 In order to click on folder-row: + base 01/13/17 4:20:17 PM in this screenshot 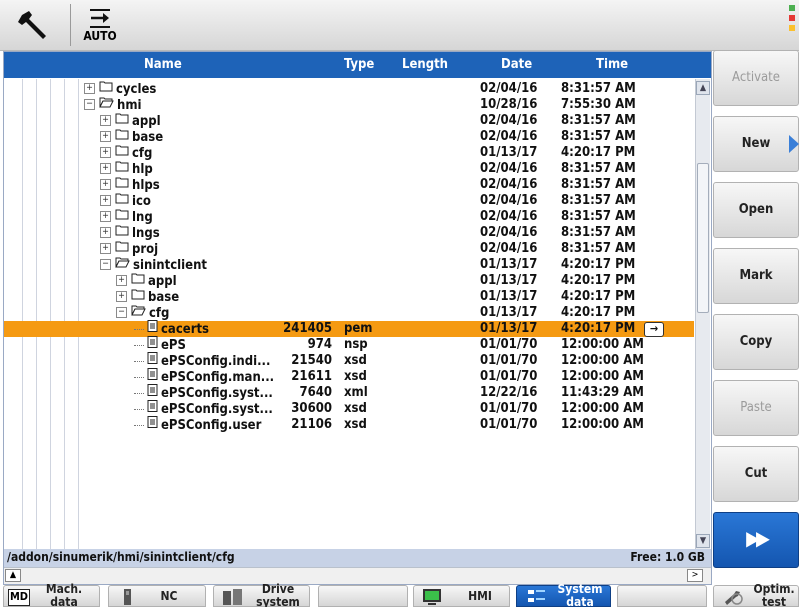, I will do `click(349, 297)`.